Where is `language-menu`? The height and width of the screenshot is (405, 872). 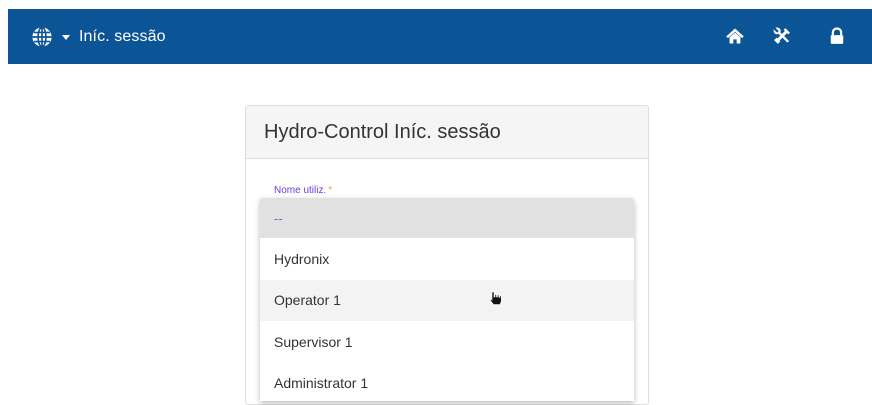
language-menu is located at coordinates (50, 37).